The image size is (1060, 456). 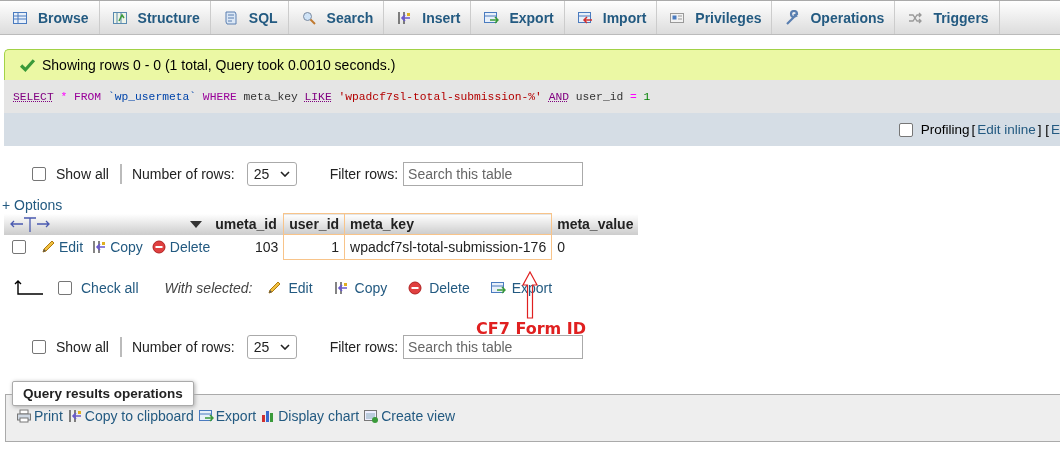 What do you see at coordinates (518, 17) in the screenshot?
I see `tab: Export` at bounding box center [518, 17].